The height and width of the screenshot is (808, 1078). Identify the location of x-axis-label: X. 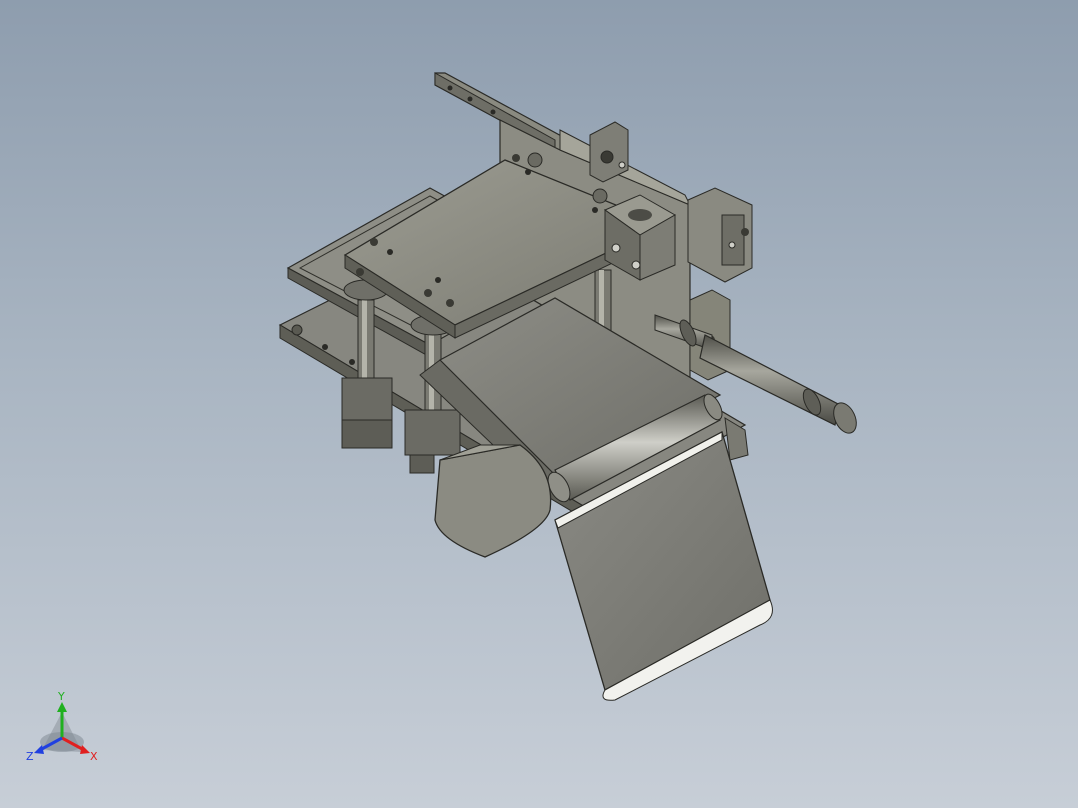
(94, 756).